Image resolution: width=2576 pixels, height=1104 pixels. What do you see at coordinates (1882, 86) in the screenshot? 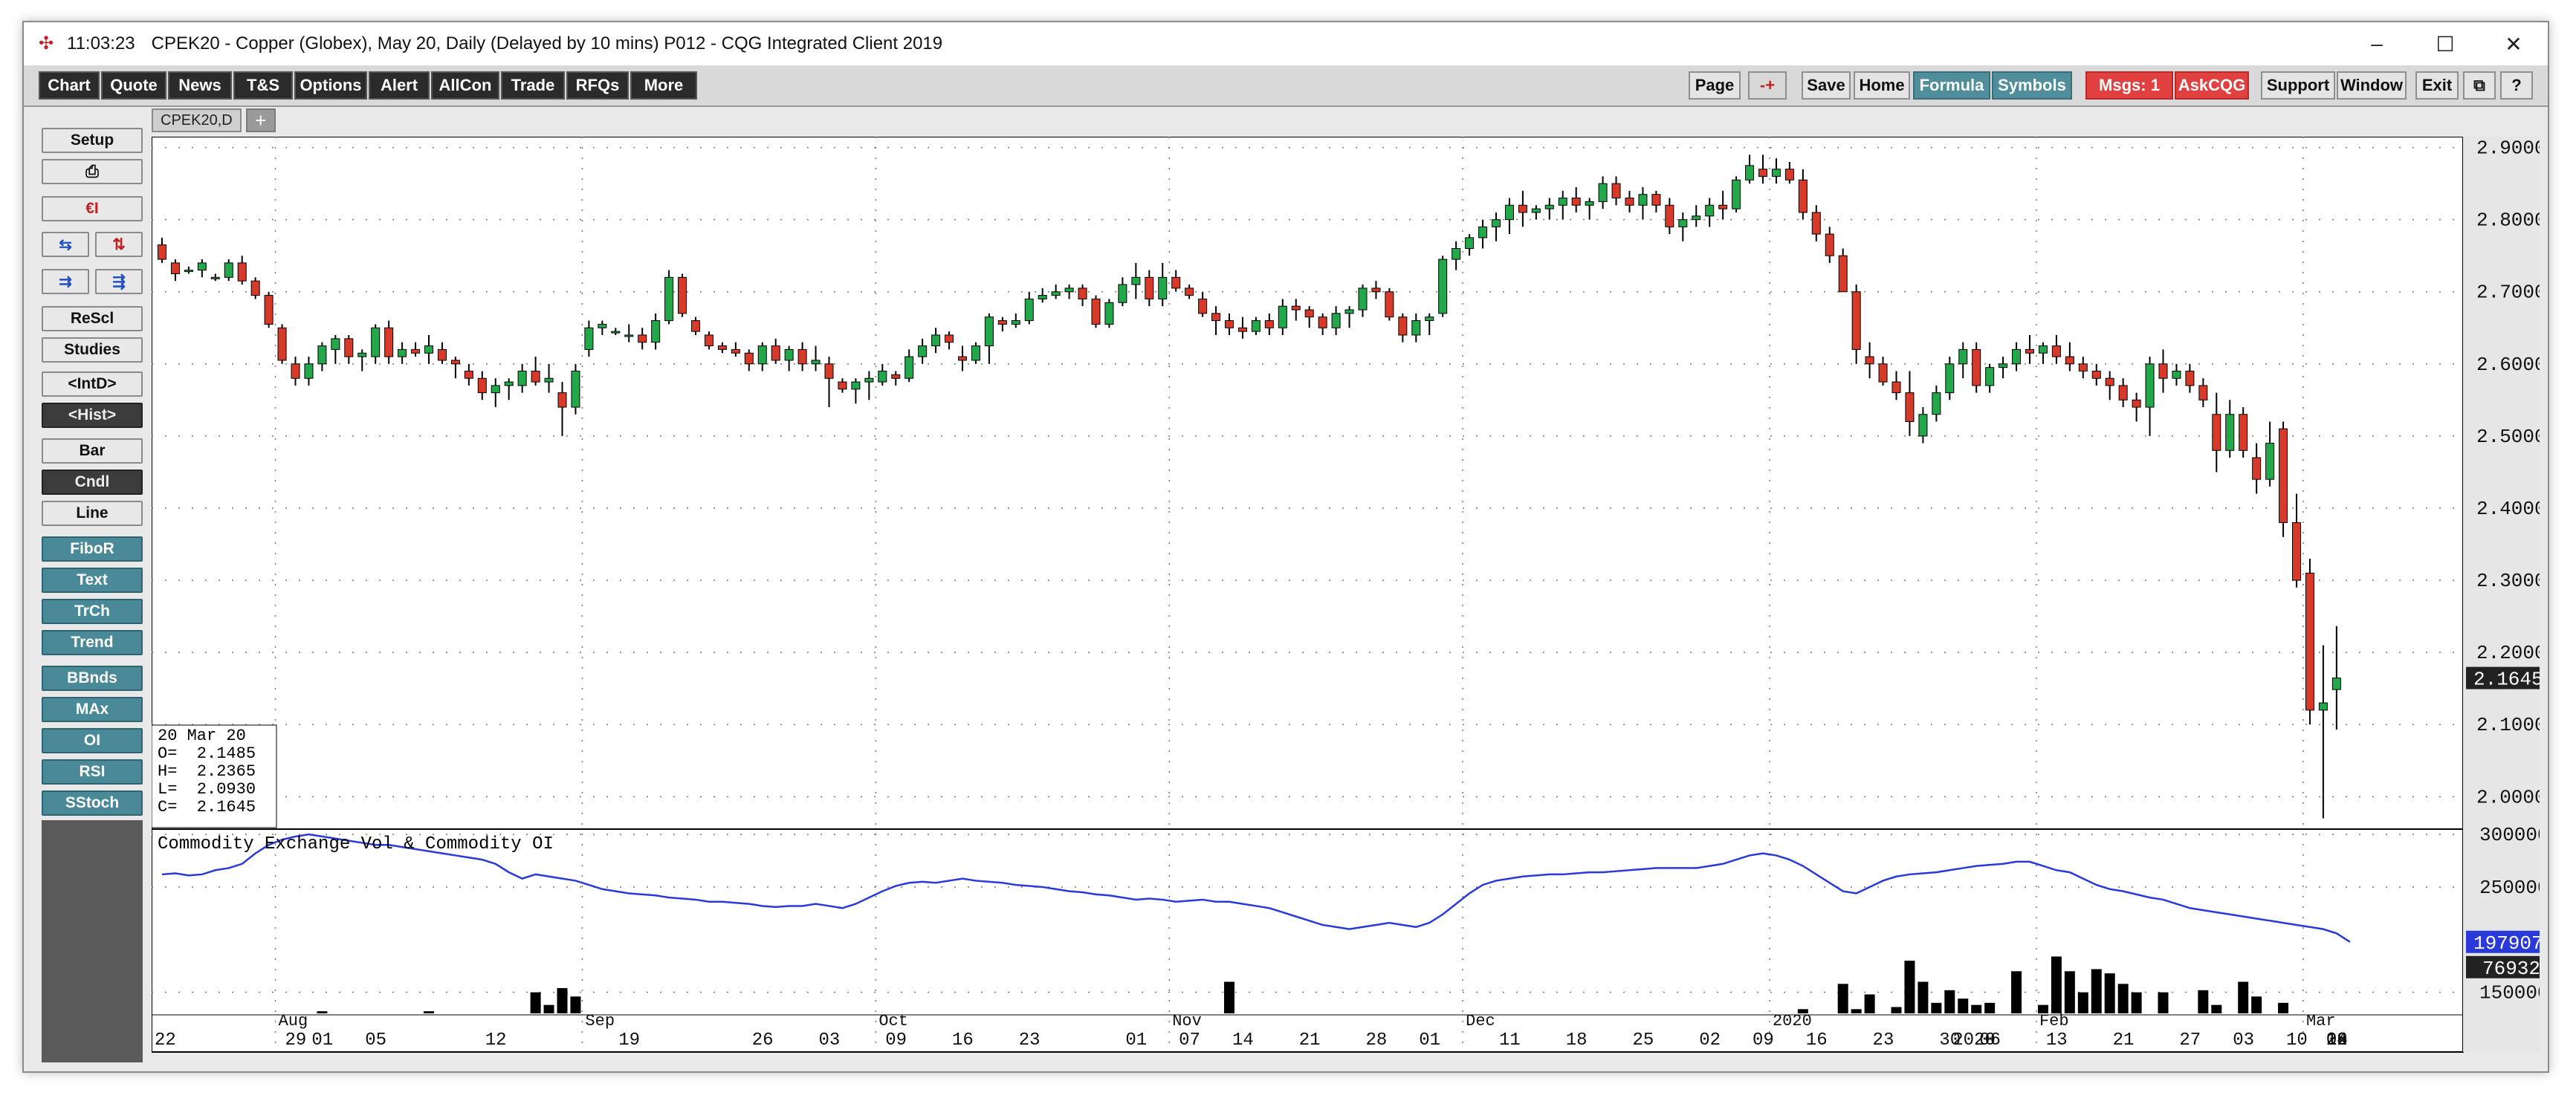
I see `home-button: Home` at bounding box center [1882, 86].